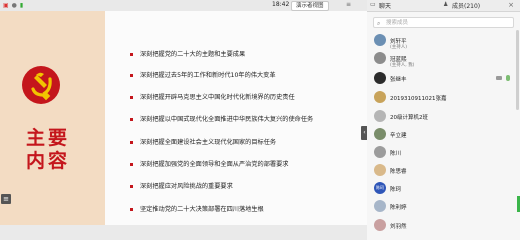 The height and width of the screenshot is (240, 520). I want to click on bottom-bar, so click(183, 232).